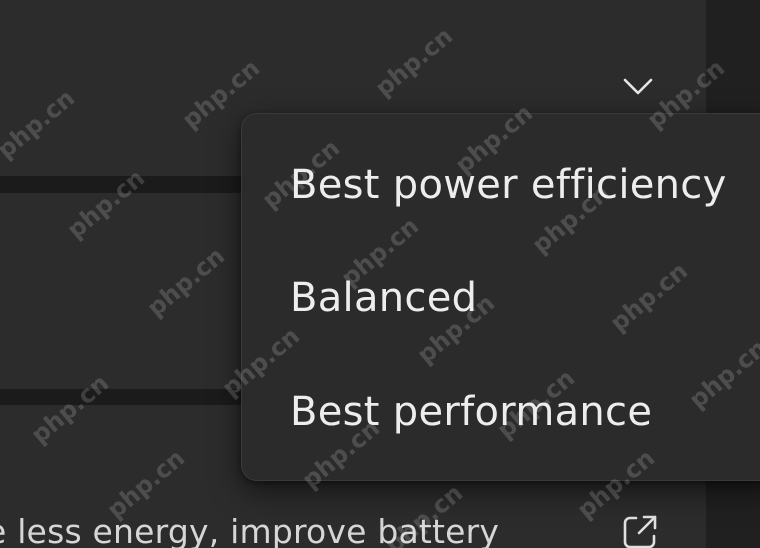 The image size is (760, 548). Describe the element at coordinates (383, 298) in the screenshot. I see `option-balanced: Balanced` at that location.